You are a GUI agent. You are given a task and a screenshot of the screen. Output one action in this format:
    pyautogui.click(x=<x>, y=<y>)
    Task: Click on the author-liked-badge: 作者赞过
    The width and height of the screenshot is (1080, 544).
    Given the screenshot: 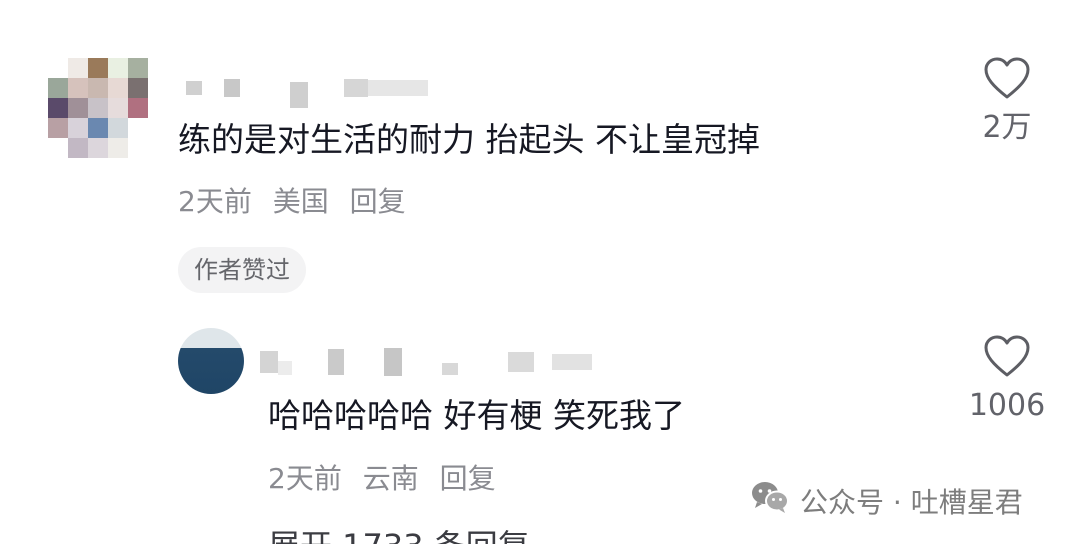 What is the action you would take?
    pyautogui.click(x=242, y=270)
    